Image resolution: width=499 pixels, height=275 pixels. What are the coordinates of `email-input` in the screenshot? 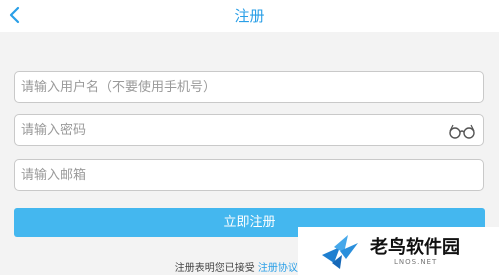 It's located at (249, 175).